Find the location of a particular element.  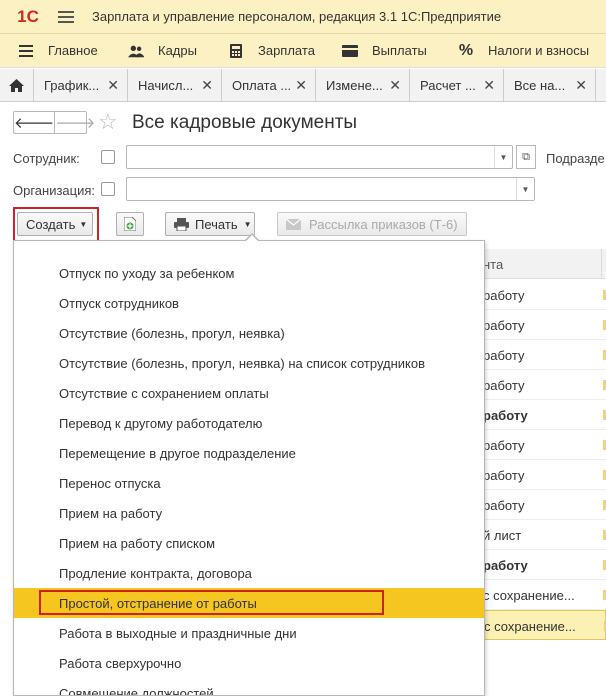

wallet-icon is located at coordinates (350, 51).